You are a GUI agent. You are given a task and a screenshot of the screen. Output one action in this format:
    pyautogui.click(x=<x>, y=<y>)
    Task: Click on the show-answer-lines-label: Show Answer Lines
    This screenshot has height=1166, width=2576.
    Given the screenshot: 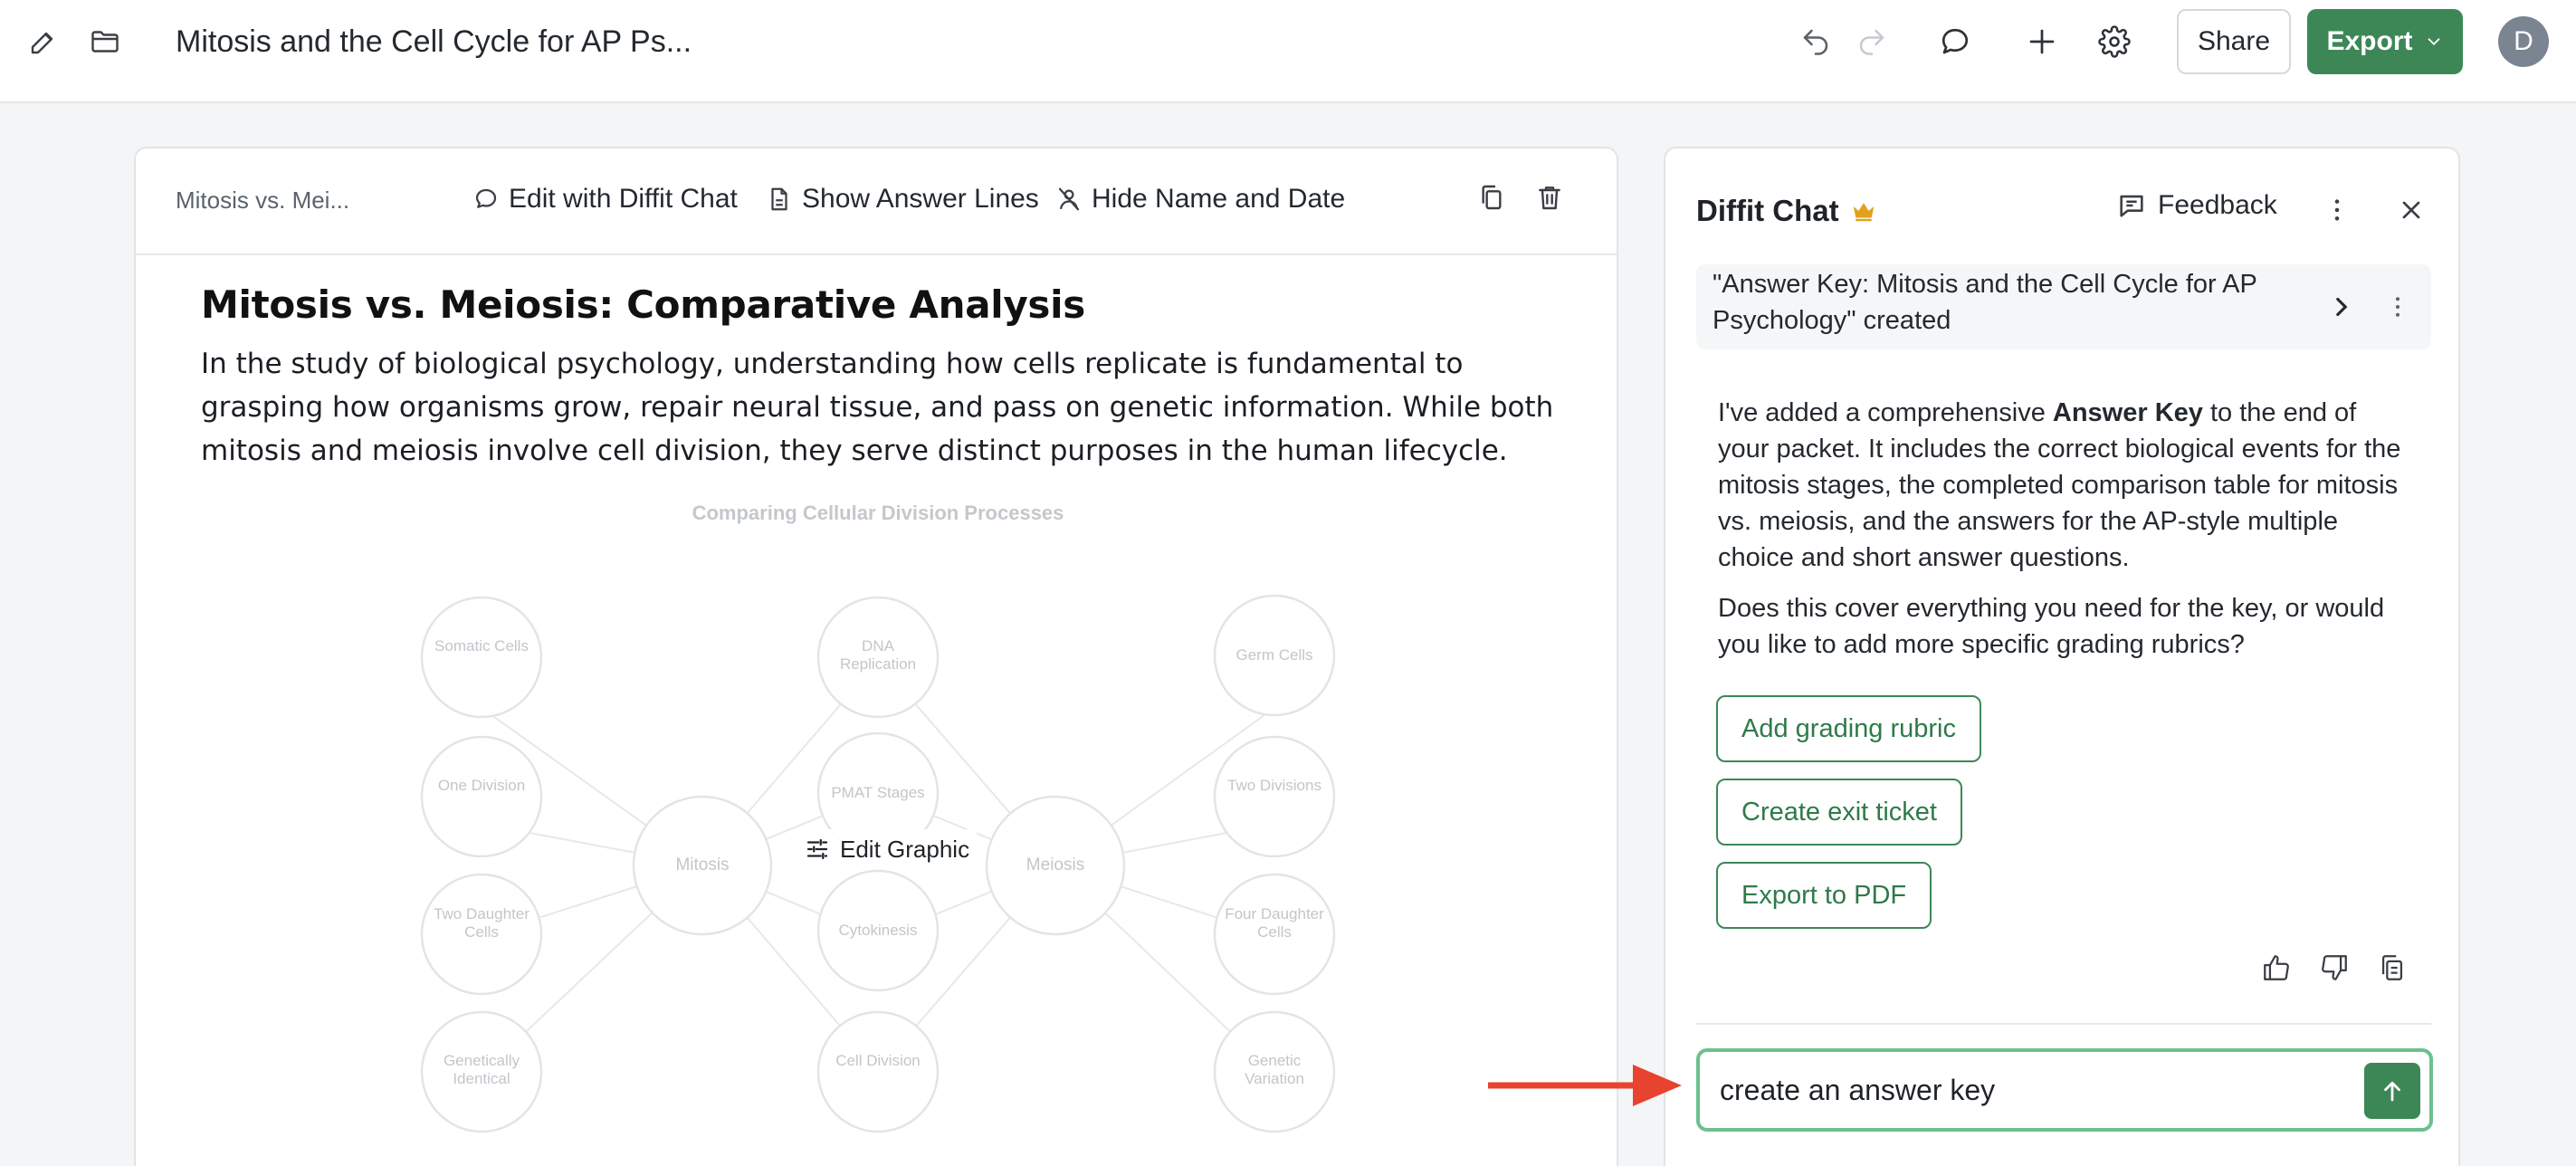 What is the action you would take?
    pyautogui.click(x=920, y=199)
    